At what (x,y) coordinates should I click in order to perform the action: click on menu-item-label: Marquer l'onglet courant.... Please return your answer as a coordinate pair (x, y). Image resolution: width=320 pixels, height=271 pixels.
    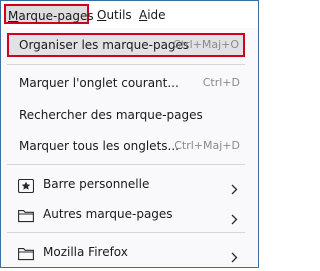
    Looking at the image, I should click on (99, 83).